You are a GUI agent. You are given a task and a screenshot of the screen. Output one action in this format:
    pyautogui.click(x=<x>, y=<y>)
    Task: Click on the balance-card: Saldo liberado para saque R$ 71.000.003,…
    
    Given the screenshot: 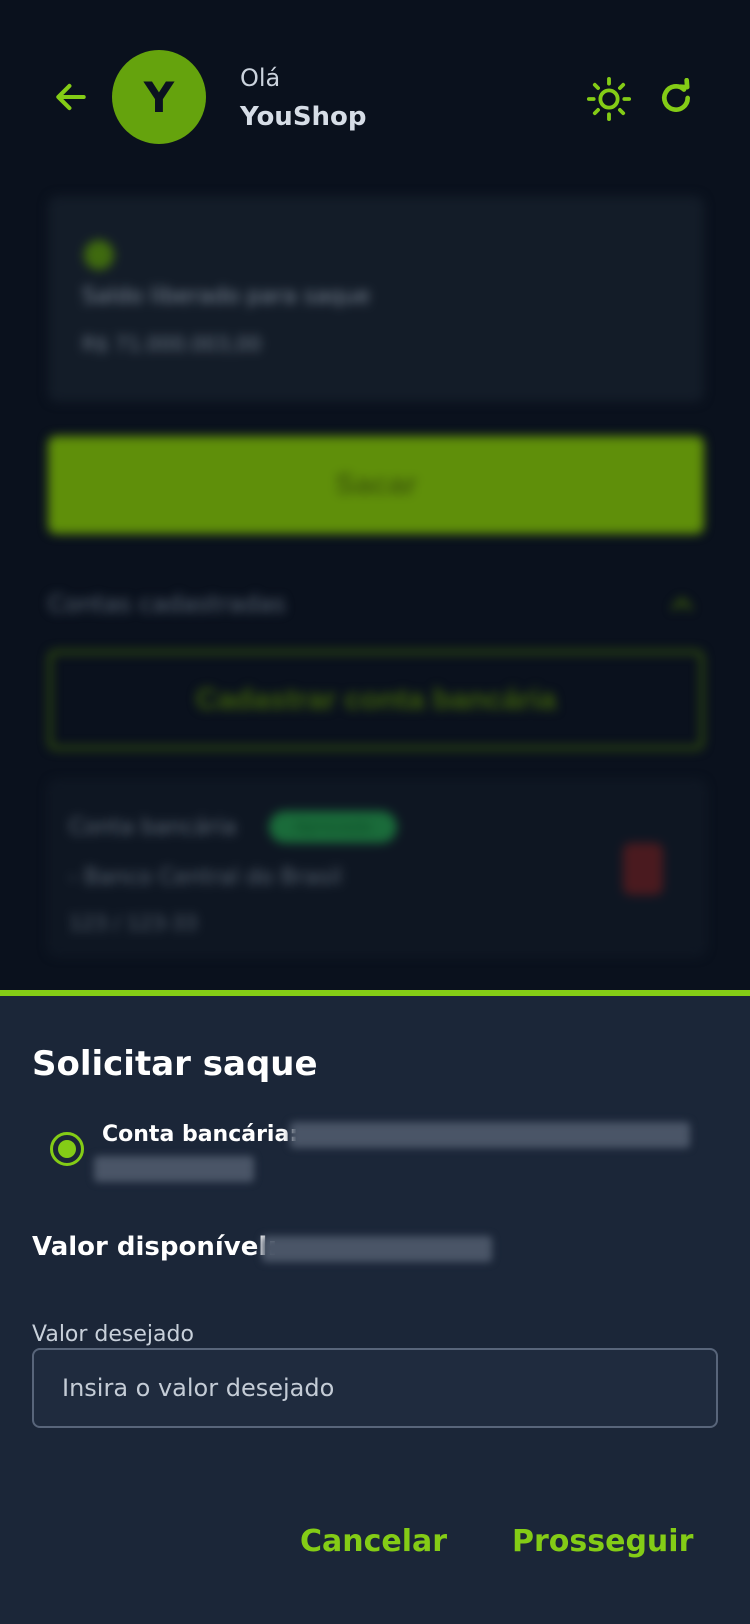 What is the action you would take?
    pyautogui.click(x=376, y=299)
    